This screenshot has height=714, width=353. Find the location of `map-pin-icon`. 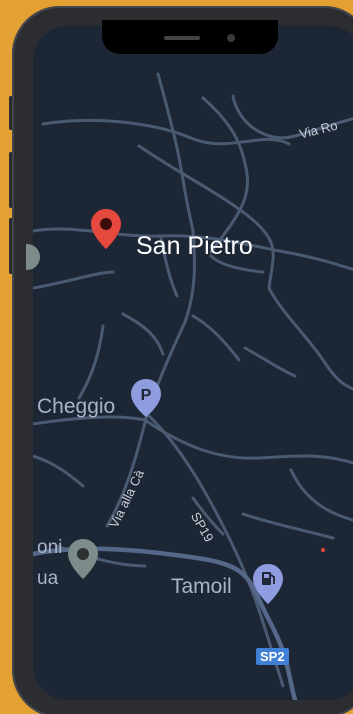

map-pin-icon is located at coordinates (83, 559).